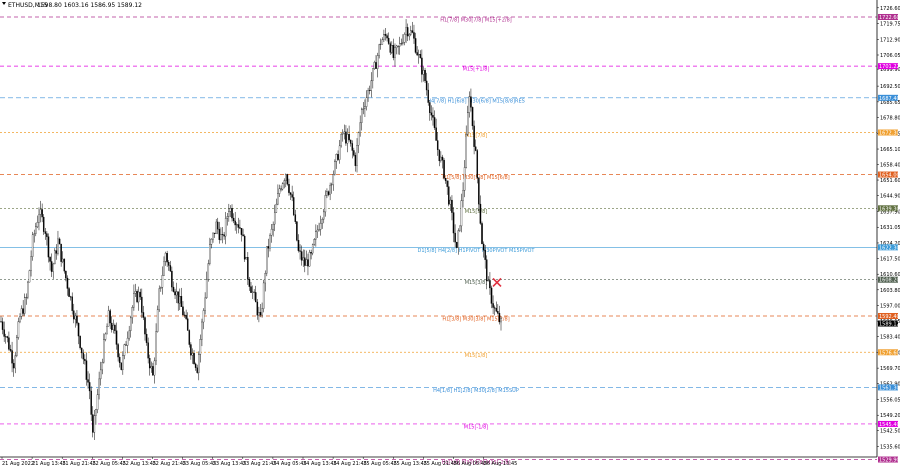 The image size is (900, 468). Describe the element at coordinates (200, 464) in the screenshot. I see `x-tick-label: 23 Aug 05:45` at that location.